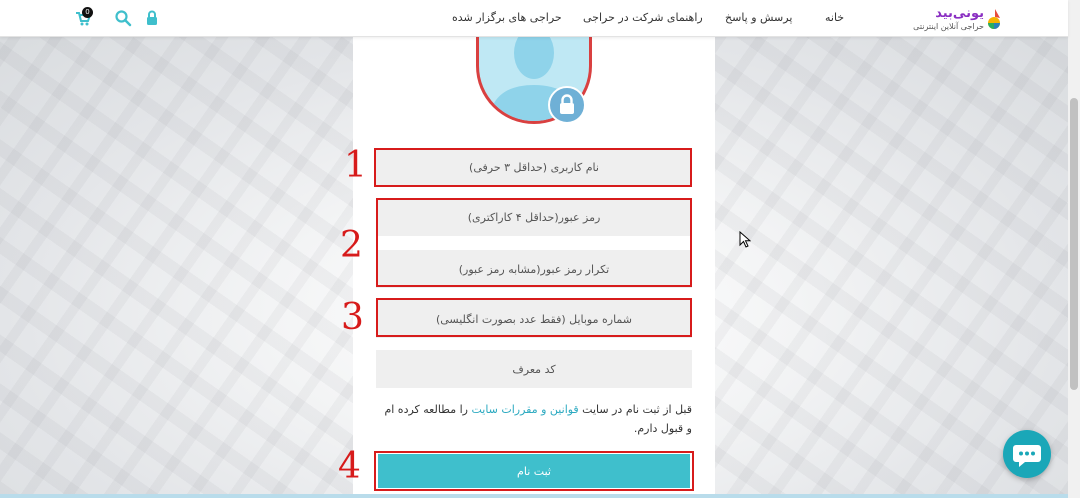  I want to click on annotation-number-4: 4, so click(349, 466).